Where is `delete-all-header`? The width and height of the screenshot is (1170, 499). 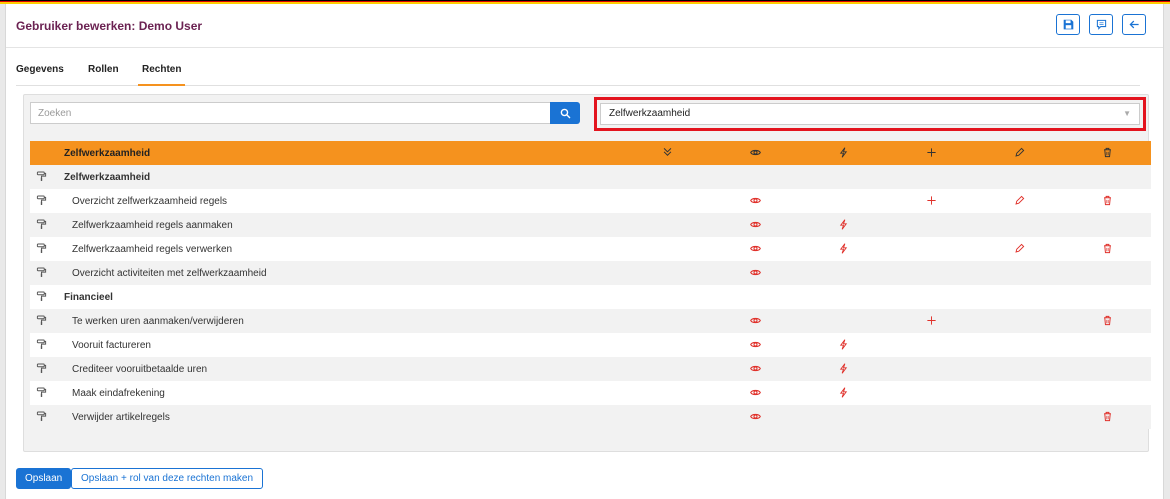 delete-all-header is located at coordinates (1107, 153).